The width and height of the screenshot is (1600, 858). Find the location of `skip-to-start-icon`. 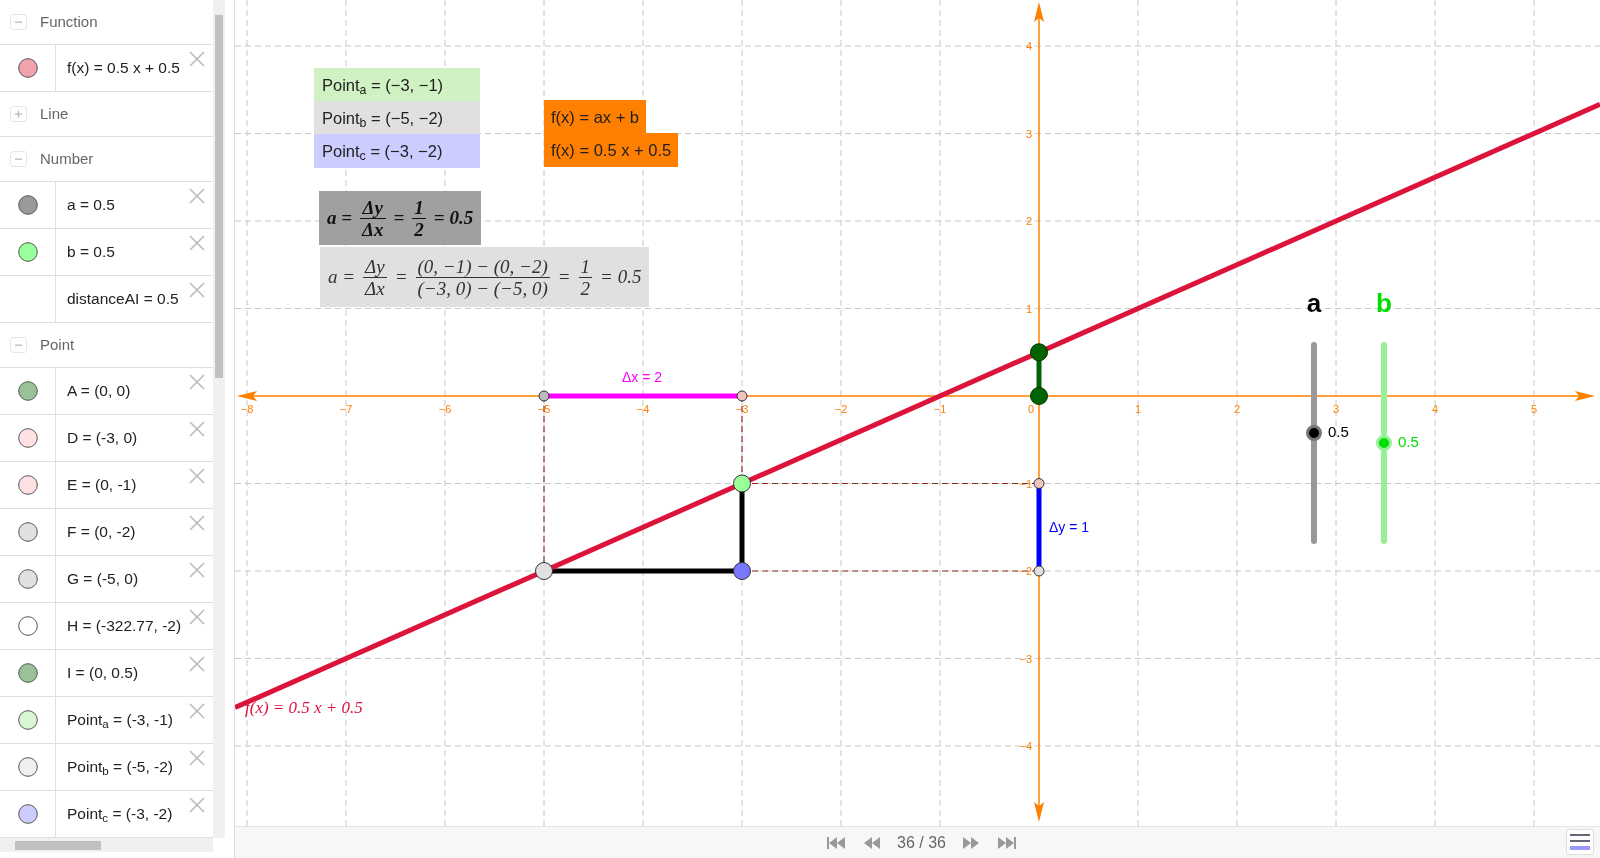

skip-to-start-icon is located at coordinates (836, 843).